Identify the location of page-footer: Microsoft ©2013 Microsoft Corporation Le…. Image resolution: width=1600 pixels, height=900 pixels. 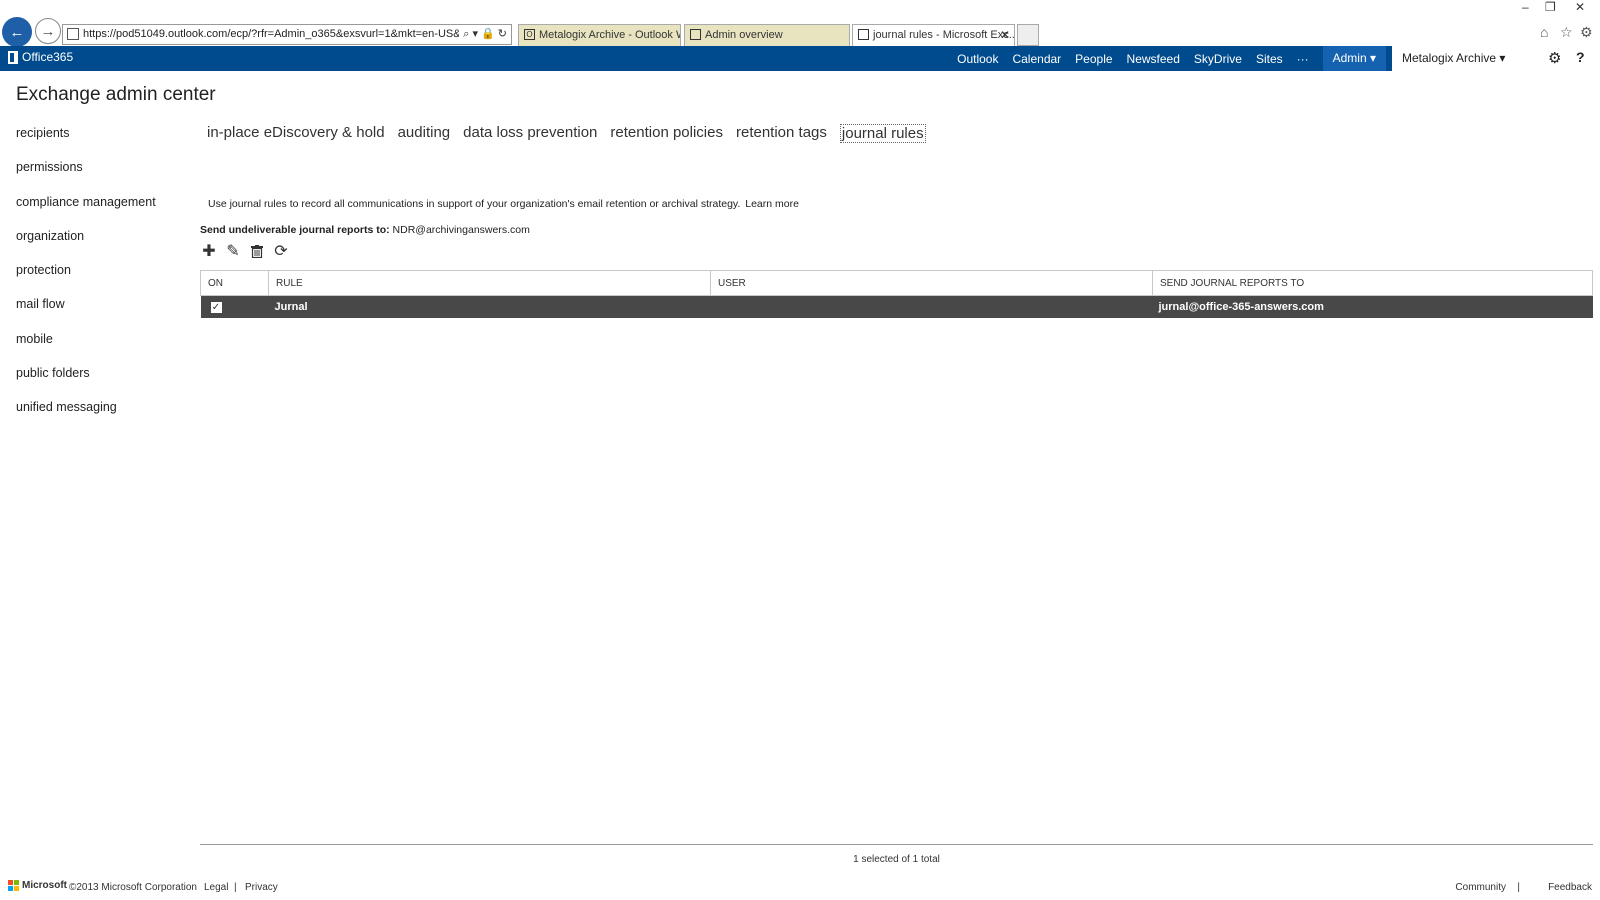
(800, 889).